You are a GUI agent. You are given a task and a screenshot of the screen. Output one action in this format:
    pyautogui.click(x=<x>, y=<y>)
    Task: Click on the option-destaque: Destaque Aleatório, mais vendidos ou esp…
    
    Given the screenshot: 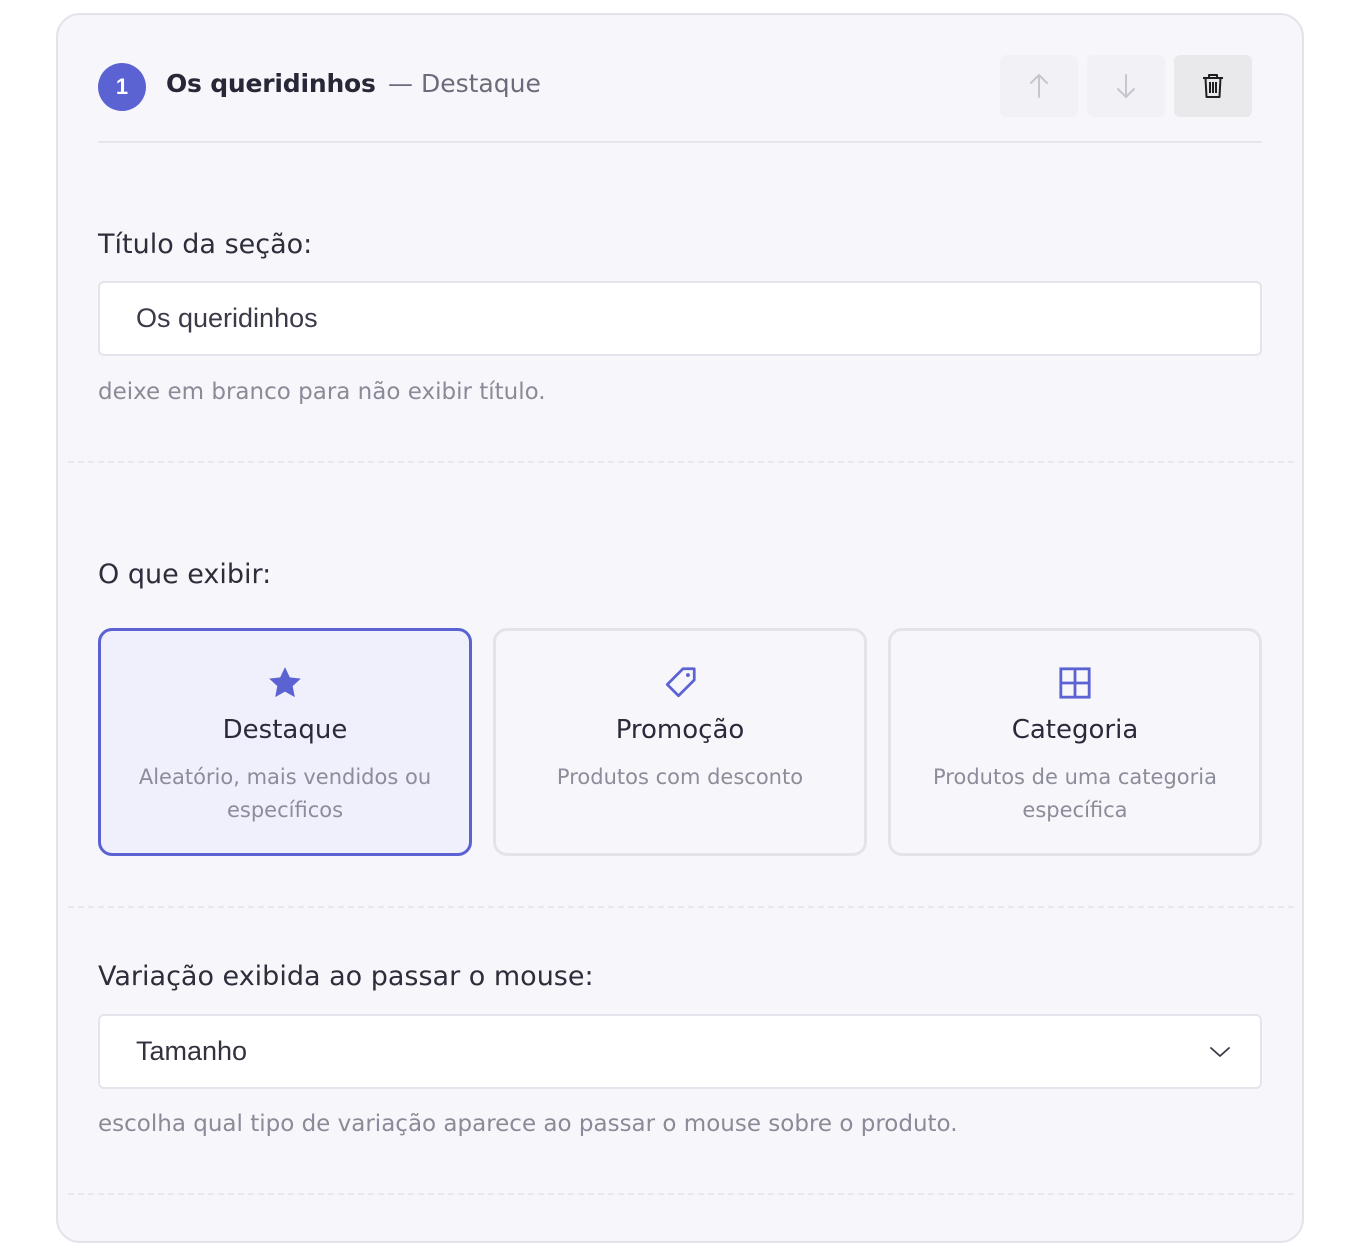 What is the action you would take?
    pyautogui.click(x=285, y=742)
    